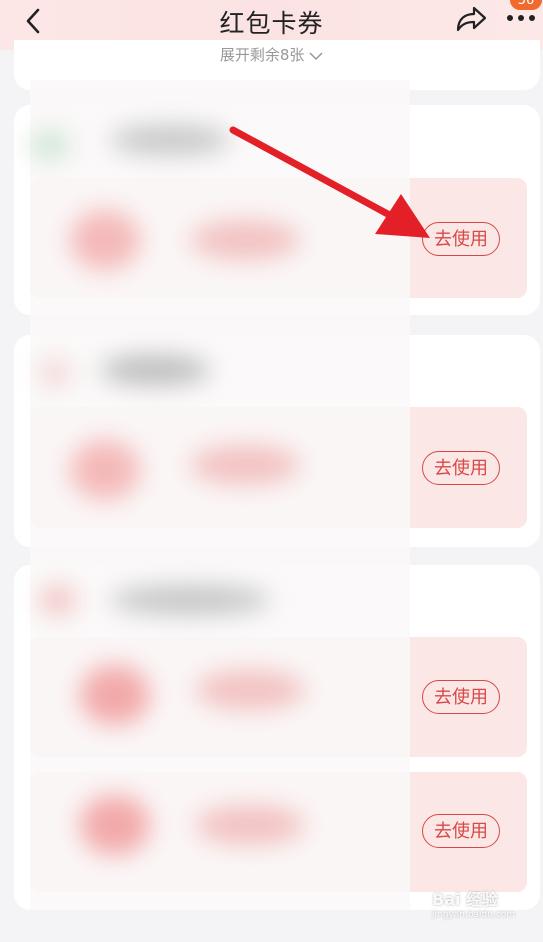 Image resolution: width=543 pixels, height=942 pixels. Describe the element at coordinates (526, 5) in the screenshot. I see `notification-badge: 56` at that location.